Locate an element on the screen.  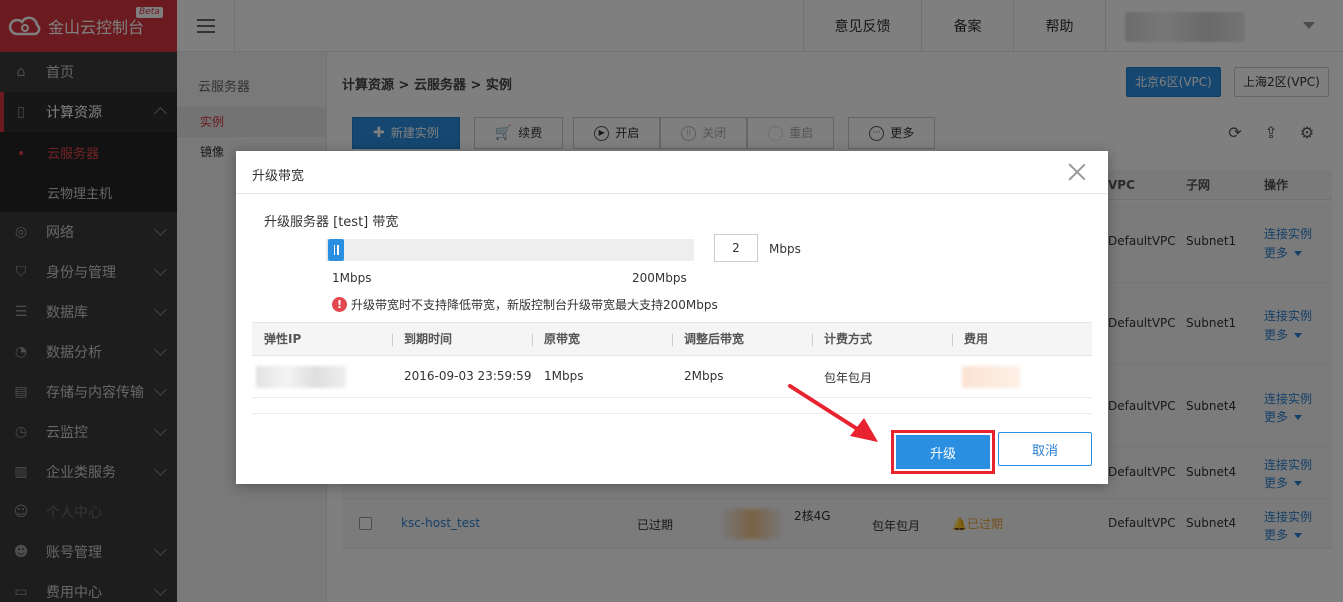
column-header-billing-label: 计费方式 is located at coordinates (848, 339).